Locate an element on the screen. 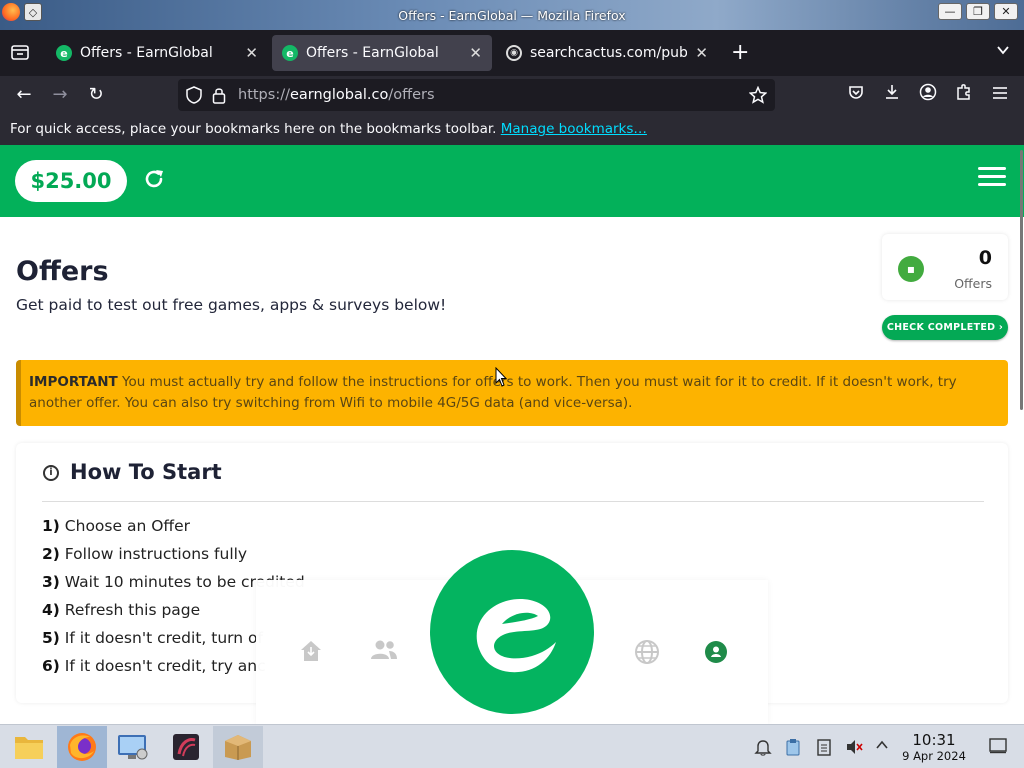 This screenshot has height=768, width=1024. bookmark-star-icon is located at coordinates (758, 96).